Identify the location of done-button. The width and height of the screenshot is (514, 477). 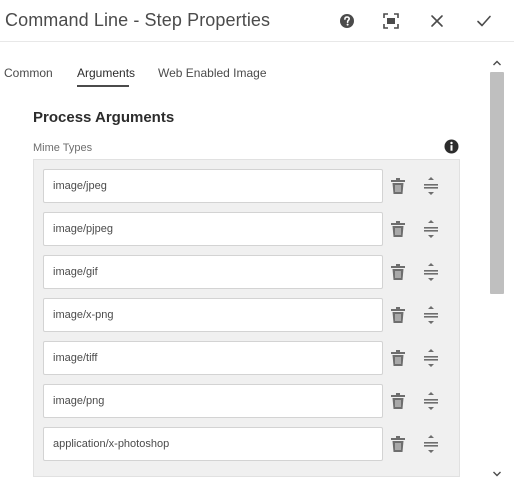
(484, 21).